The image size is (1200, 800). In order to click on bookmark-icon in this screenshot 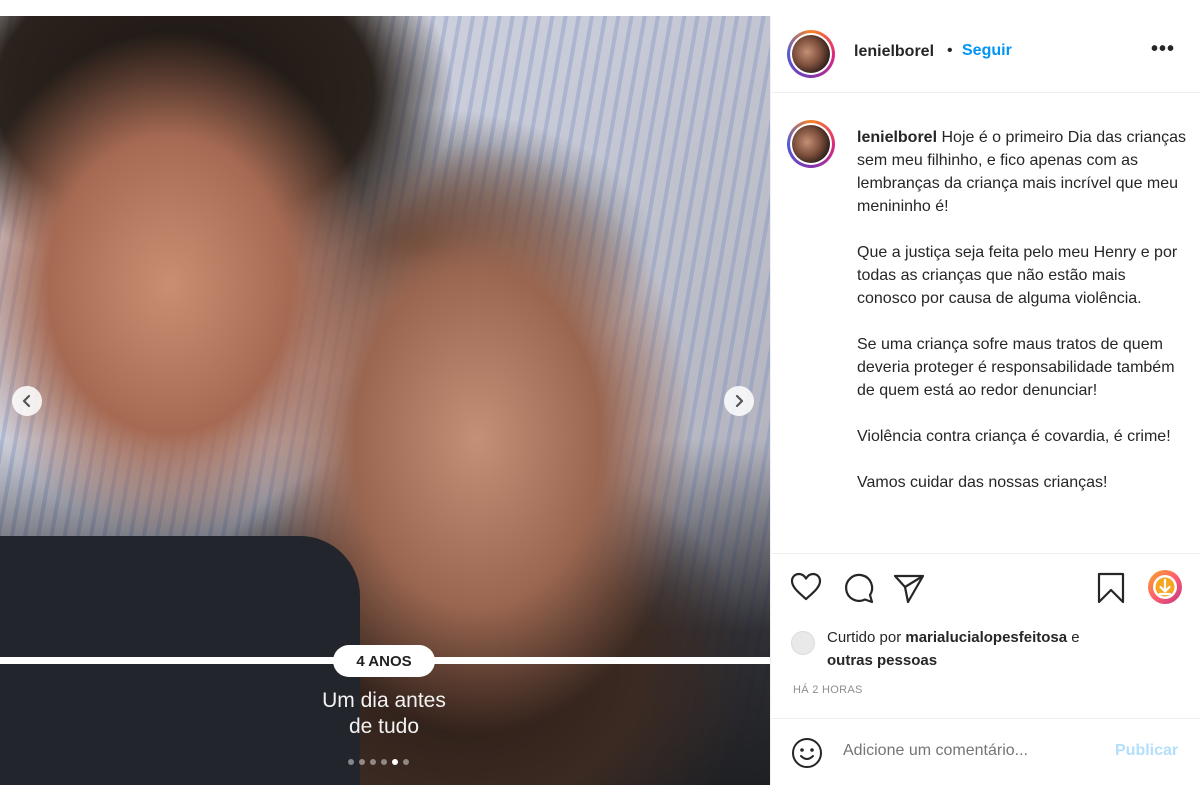, I will do `click(1111, 588)`.